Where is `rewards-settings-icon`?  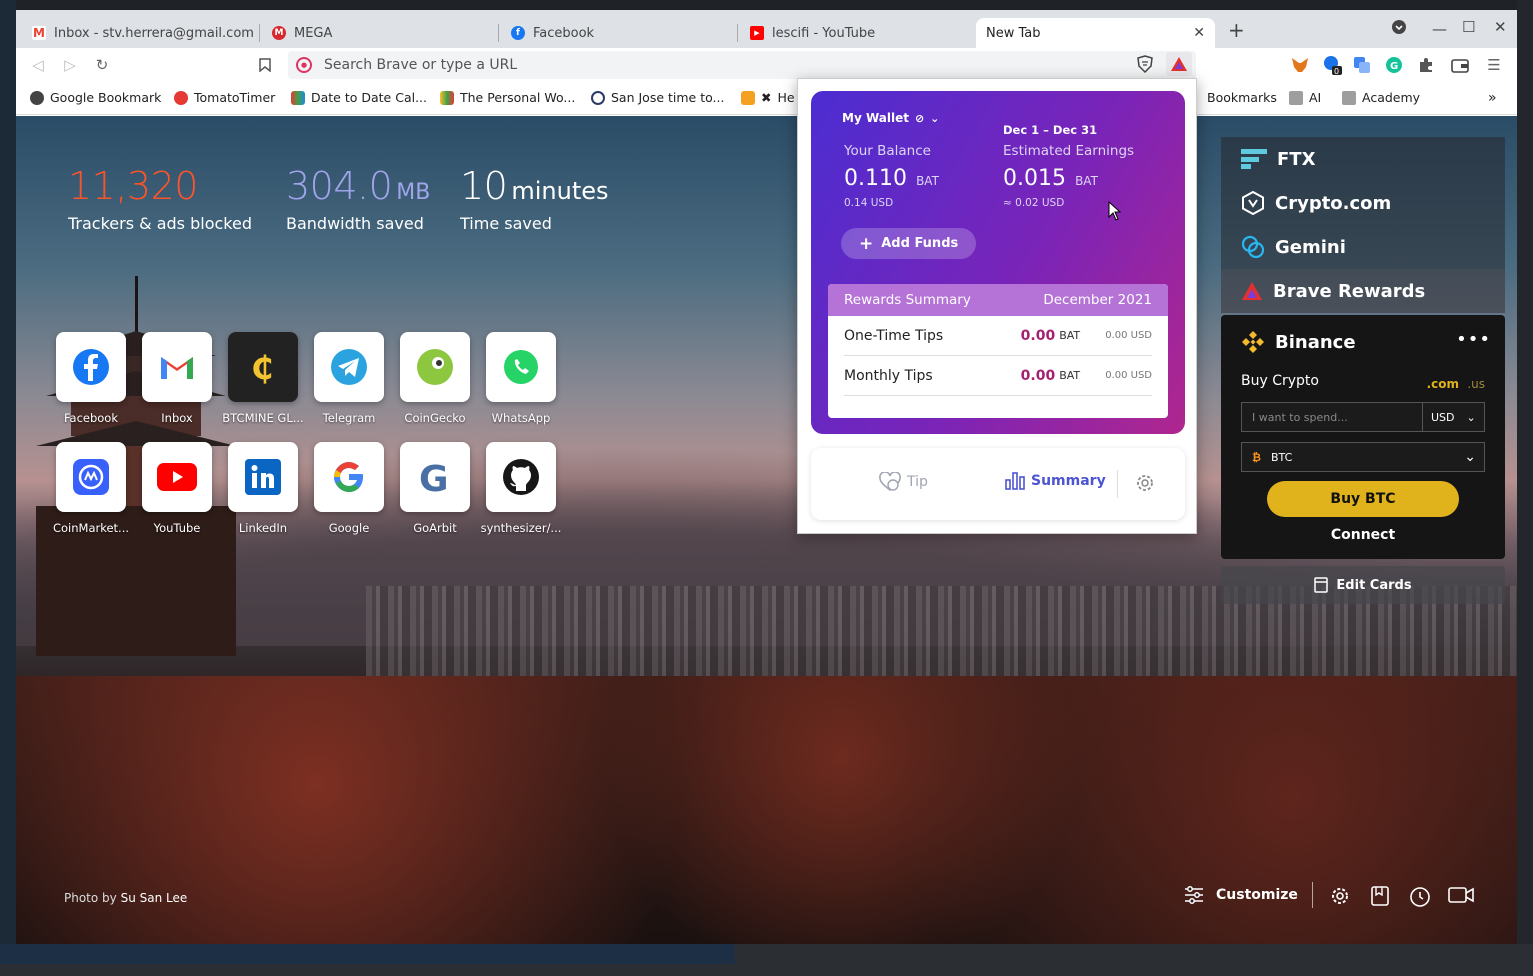
rewards-settings-icon is located at coordinates (1145, 485).